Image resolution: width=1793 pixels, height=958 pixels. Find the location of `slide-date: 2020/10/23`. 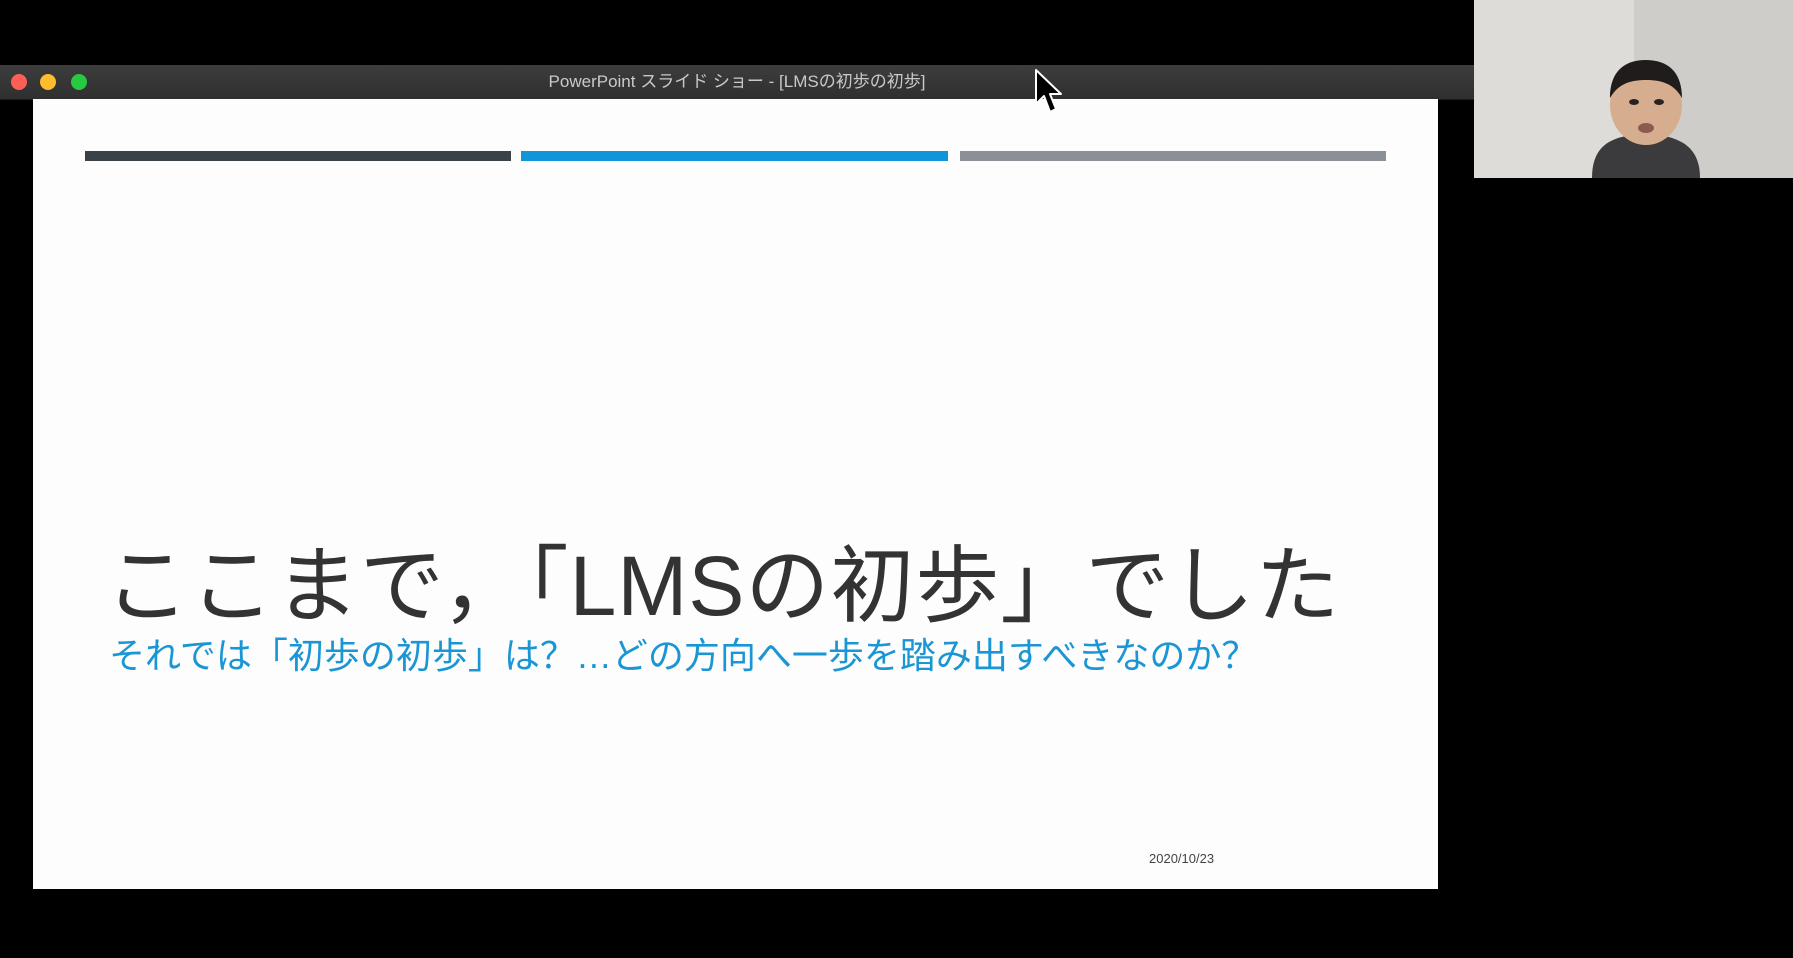

slide-date: 2020/10/23 is located at coordinates (1182, 858).